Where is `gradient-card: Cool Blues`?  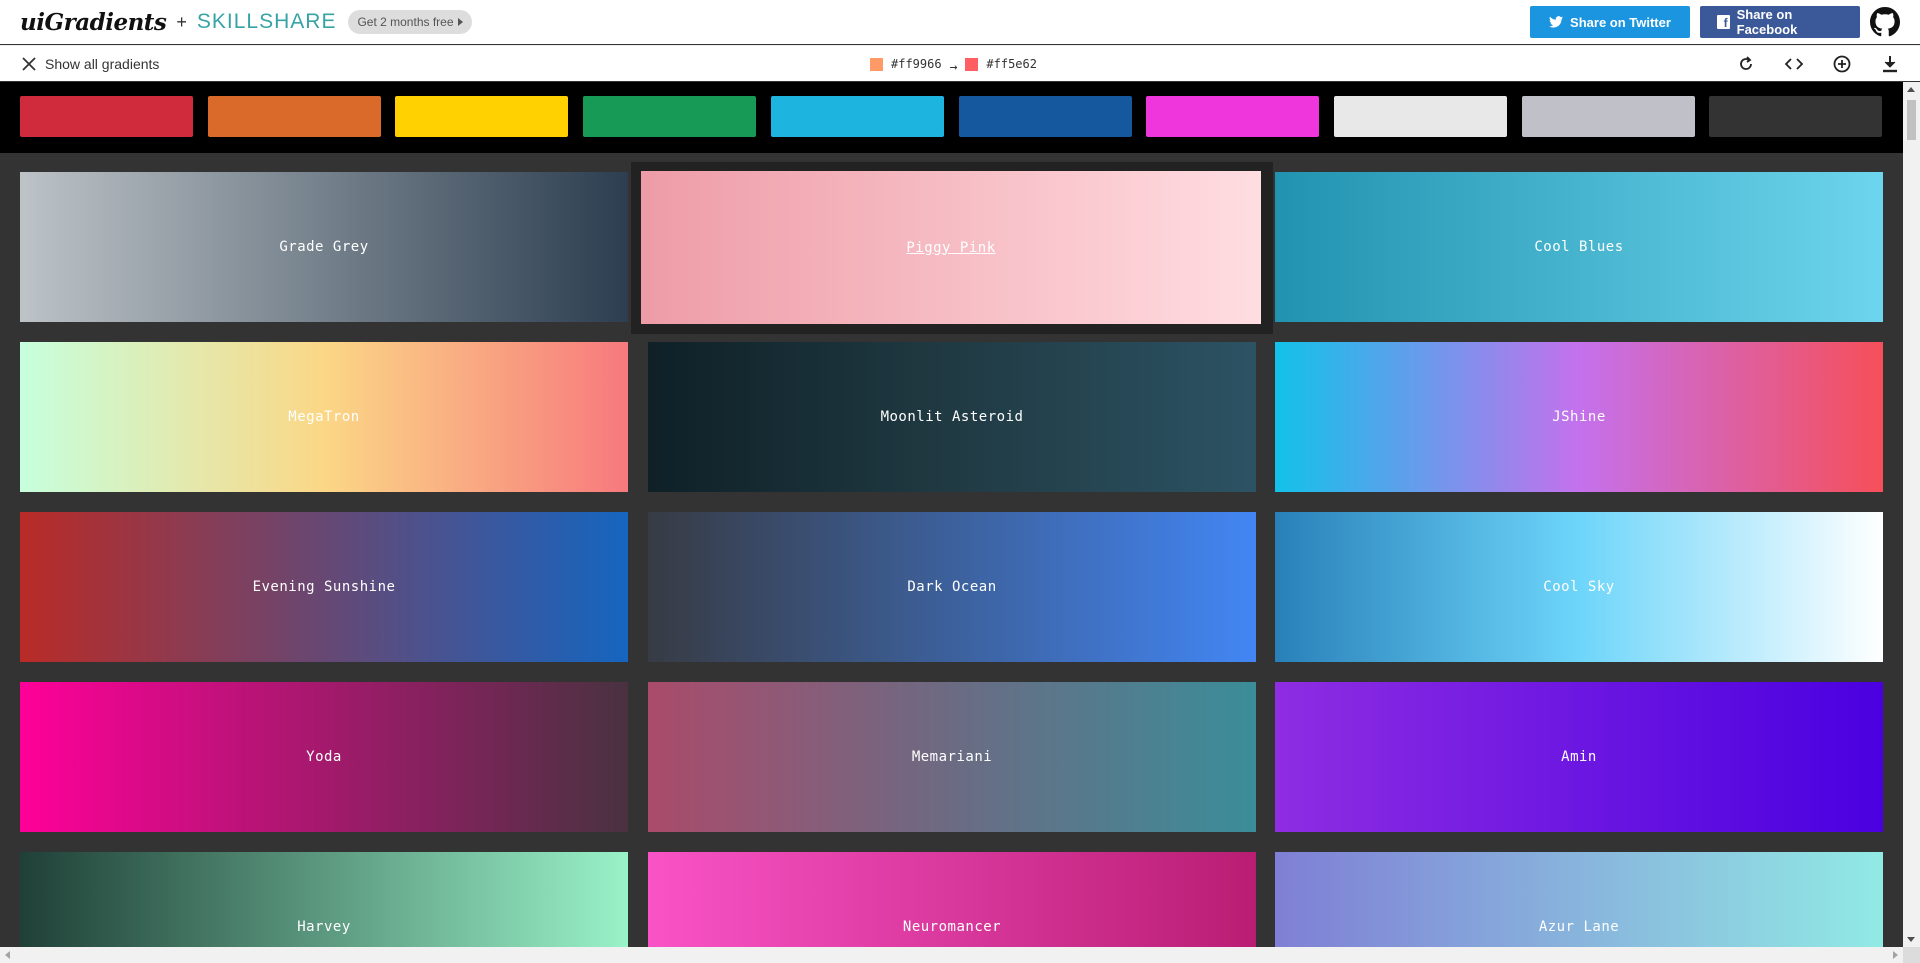 gradient-card: Cool Blues is located at coordinates (1579, 247).